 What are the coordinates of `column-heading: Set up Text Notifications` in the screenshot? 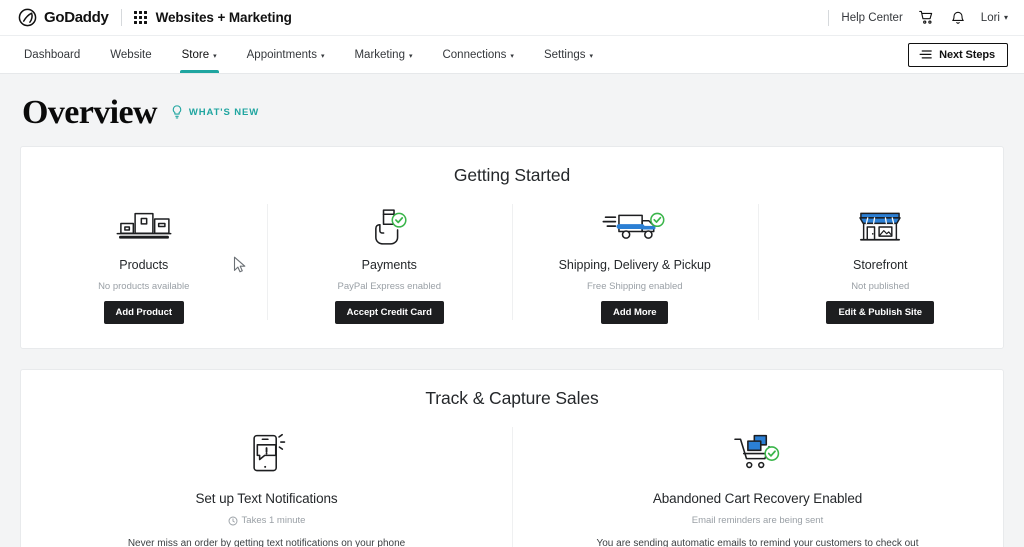 It's located at (266, 498).